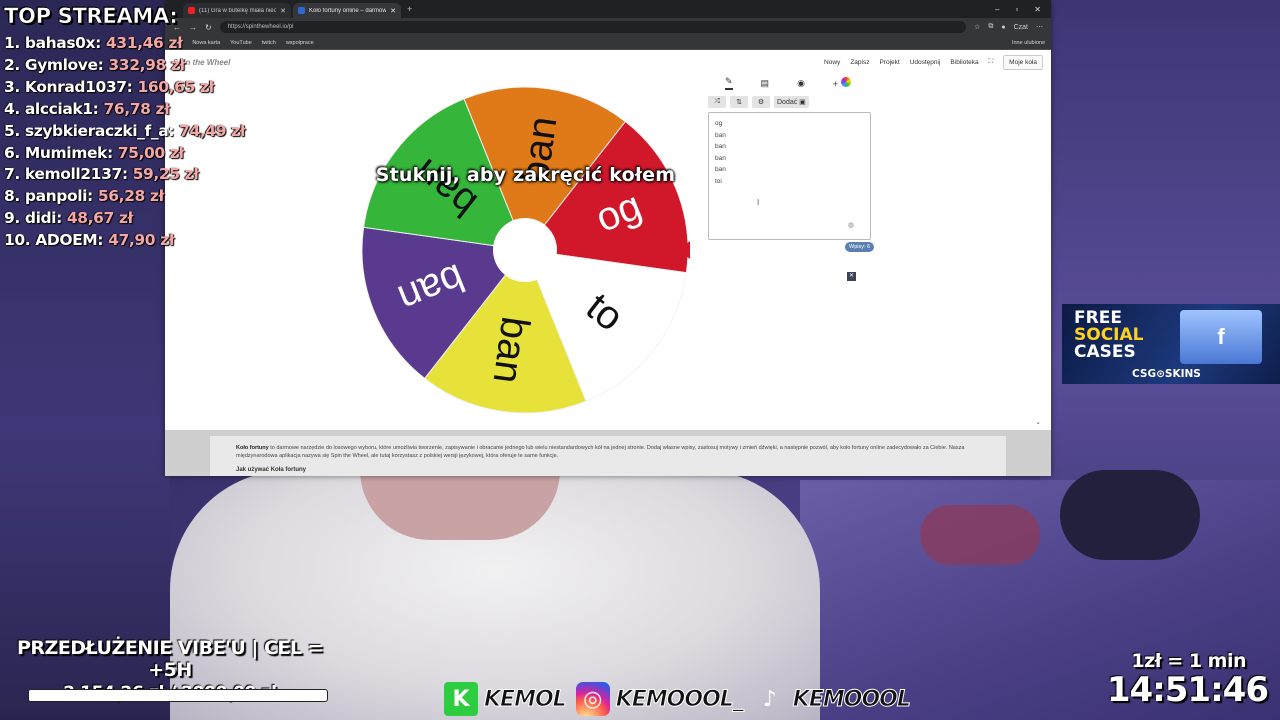 The height and width of the screenshot is (720, 1280). What do you see at coordinates (1021, 27) in the screenshot?
I see `copilot-chat-button: Czat` at bounding box center [1021, 27].